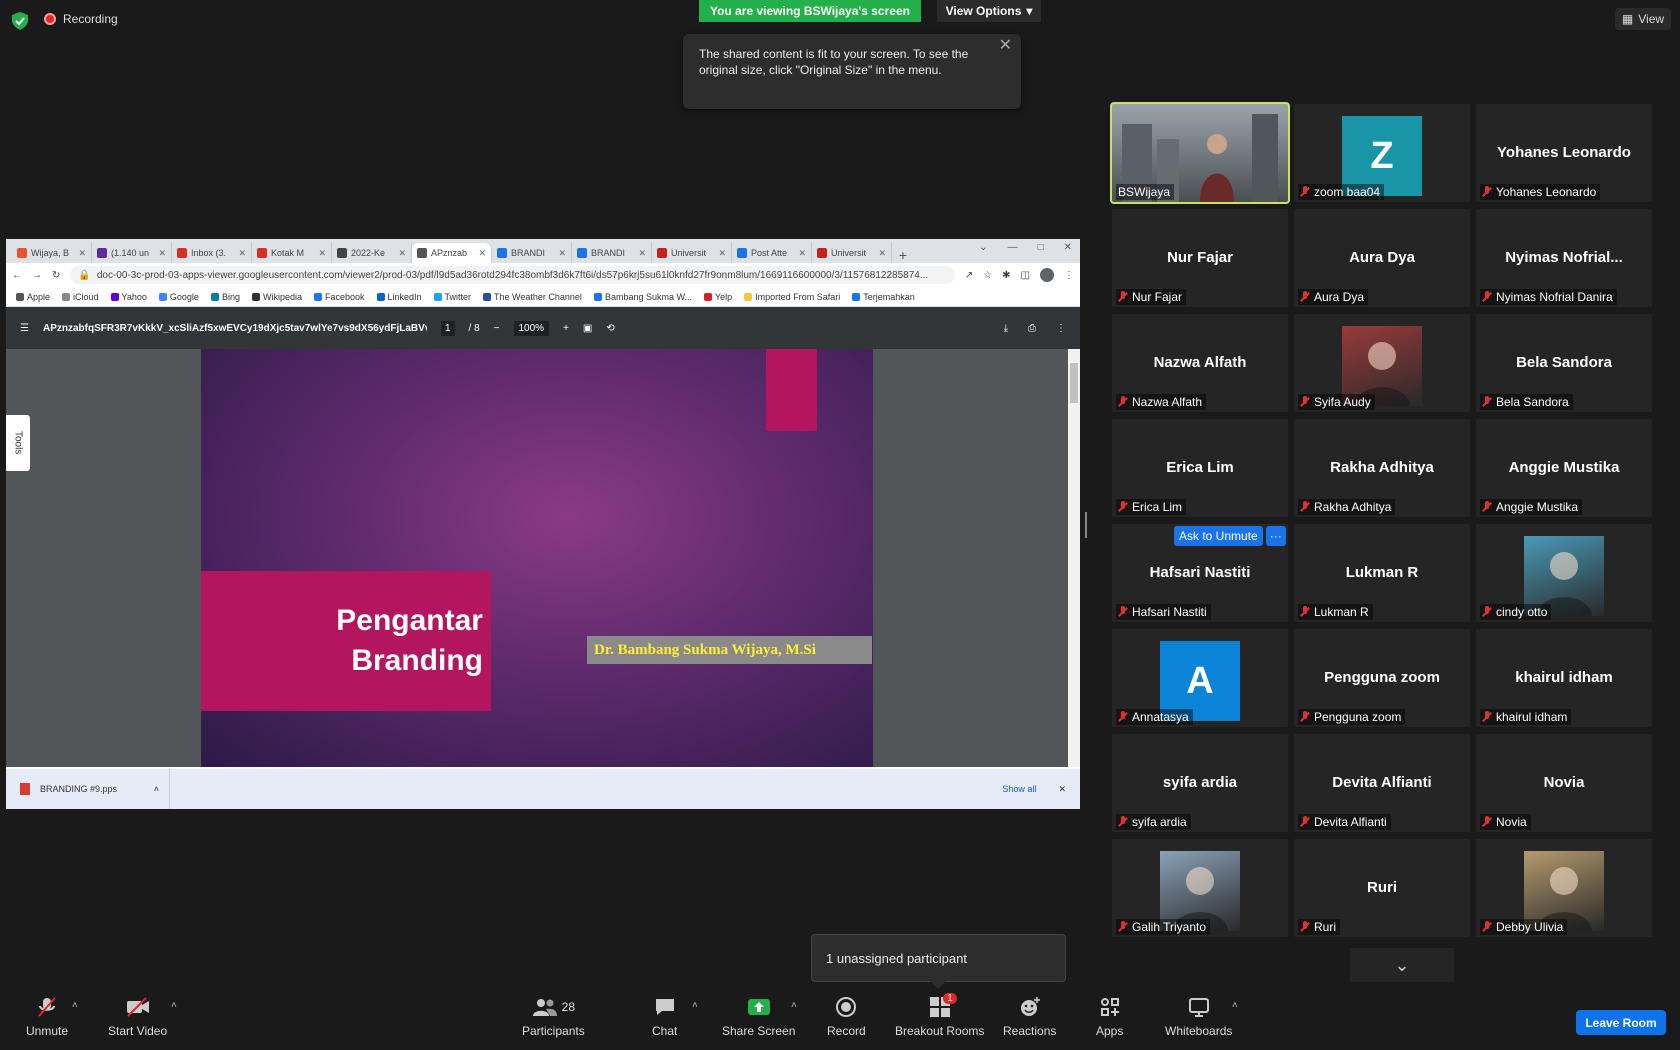 The height and width of the screenshot is (1050, 1680). What do you see at coordinates (447, 328) in the screenshot?
I see `page-number-input: 1` at bounding box center [447, 328].